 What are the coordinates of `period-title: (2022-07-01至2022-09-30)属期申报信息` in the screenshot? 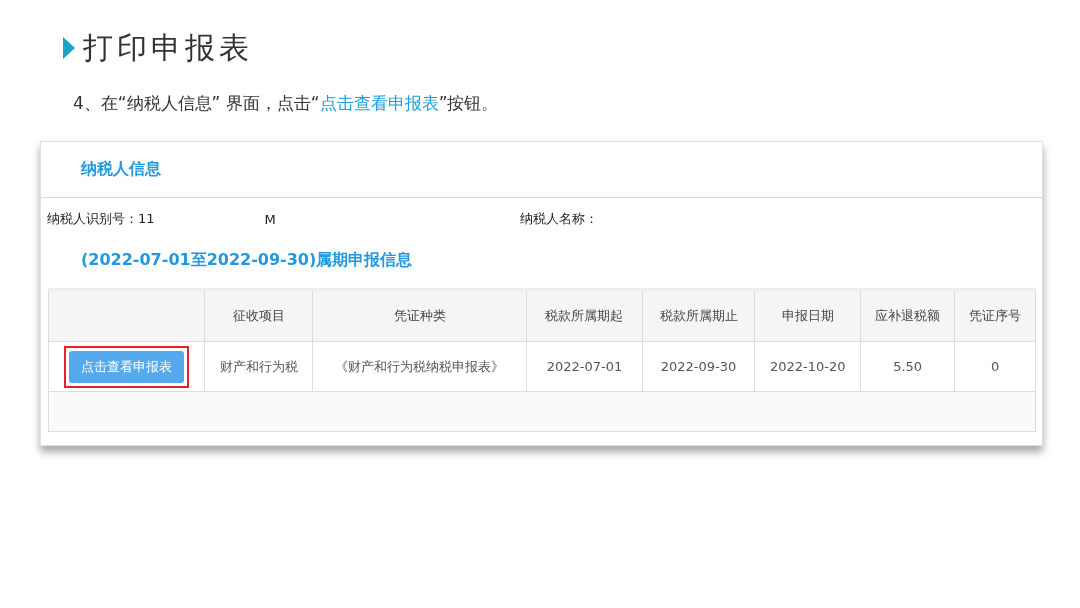 It's located at (247, 260).